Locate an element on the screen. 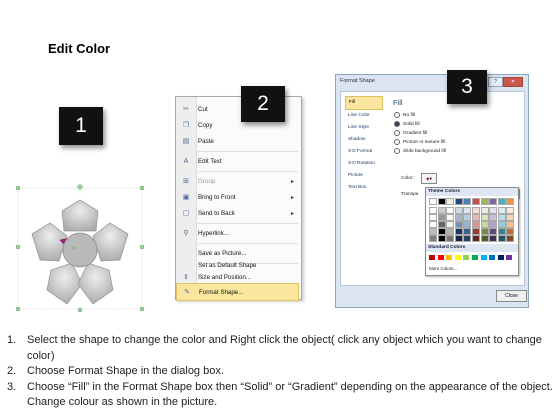 The height and width of the screenshot is (420, 560). option-picture-fill: Picture or texture fill is located at coordinates (419, 142).